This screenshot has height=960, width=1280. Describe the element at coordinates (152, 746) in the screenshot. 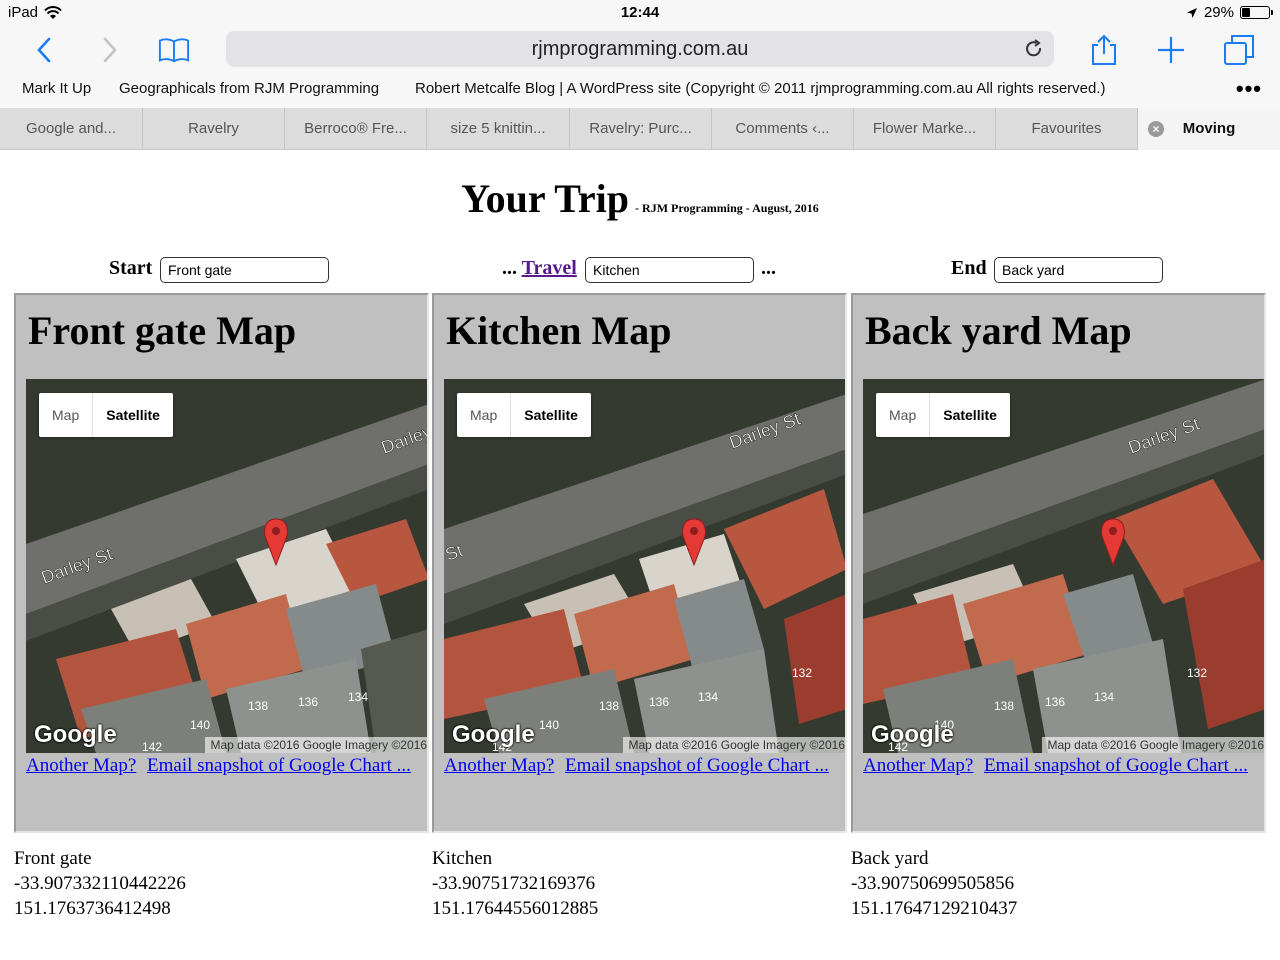

I see `house-number: 142` at that location.